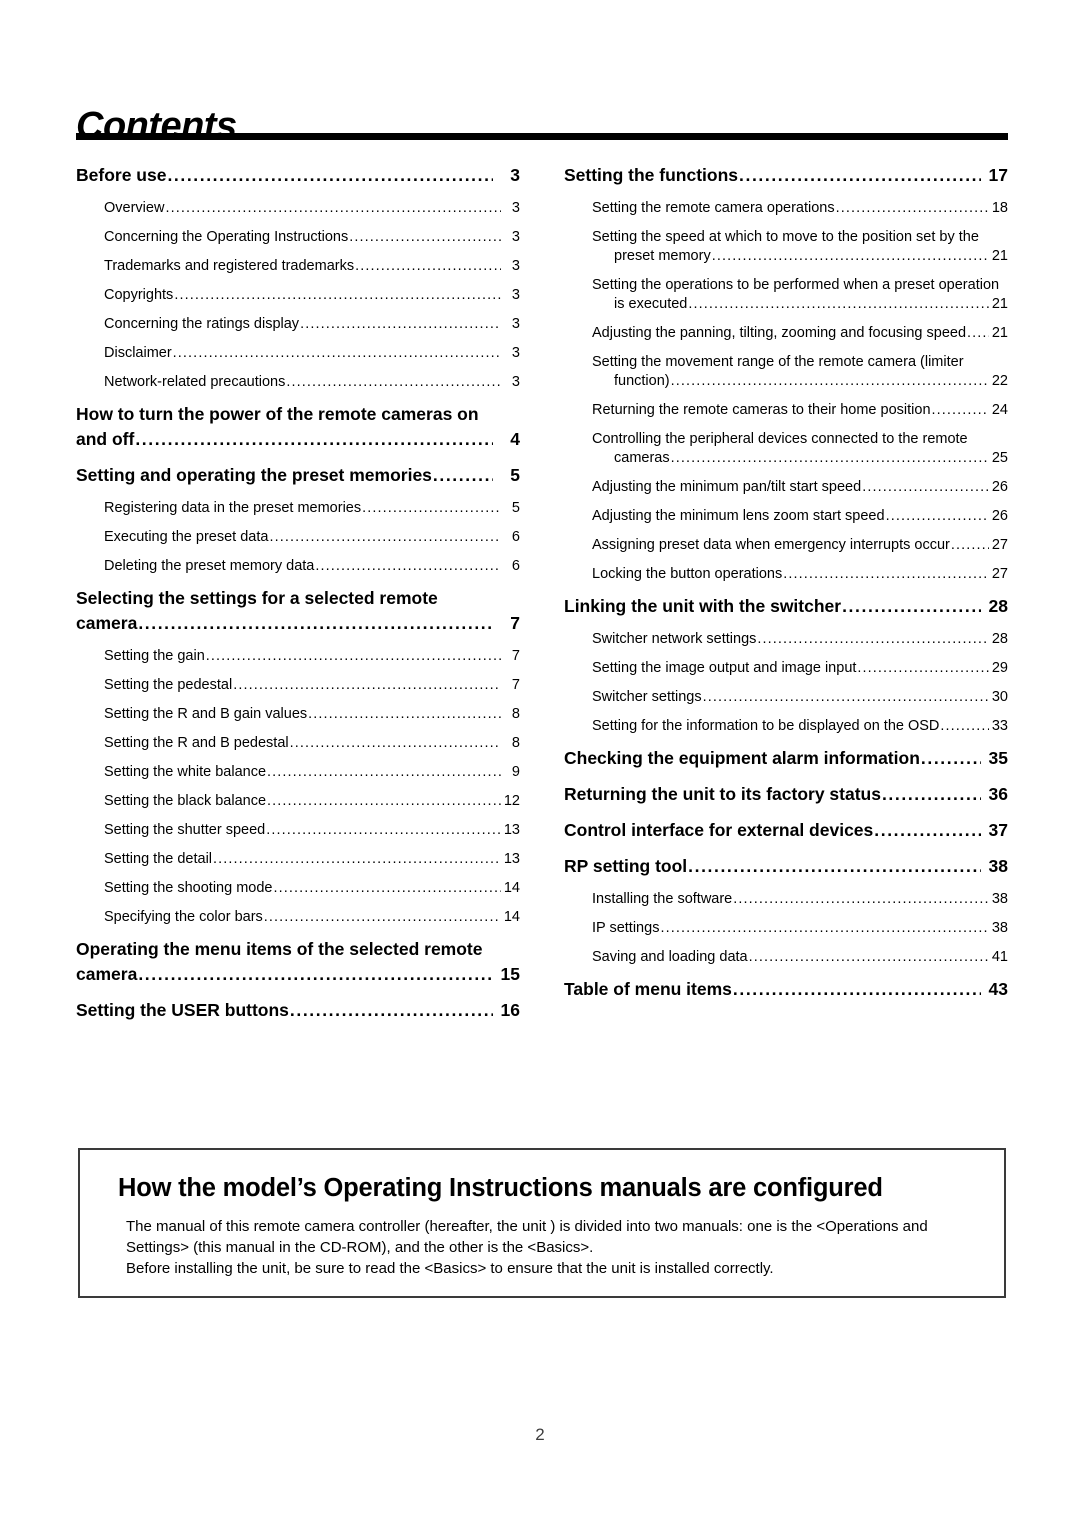  I want to click on toc-entry-text: Setting the detail, so click(158, 859).